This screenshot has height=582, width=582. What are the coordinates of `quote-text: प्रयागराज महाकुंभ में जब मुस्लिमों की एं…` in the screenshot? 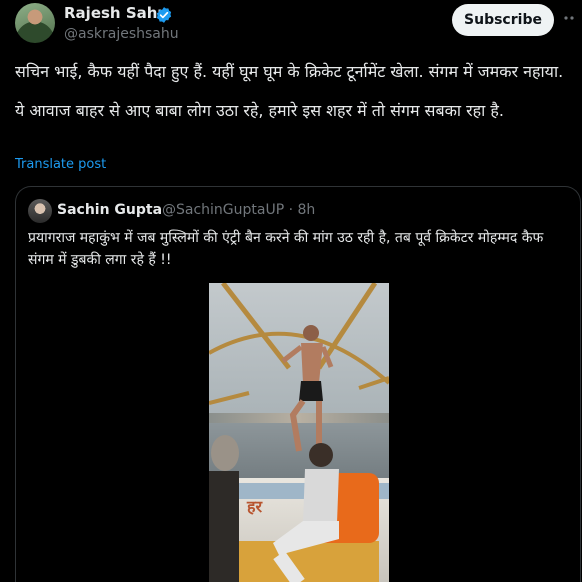 It's located at (286, 249).